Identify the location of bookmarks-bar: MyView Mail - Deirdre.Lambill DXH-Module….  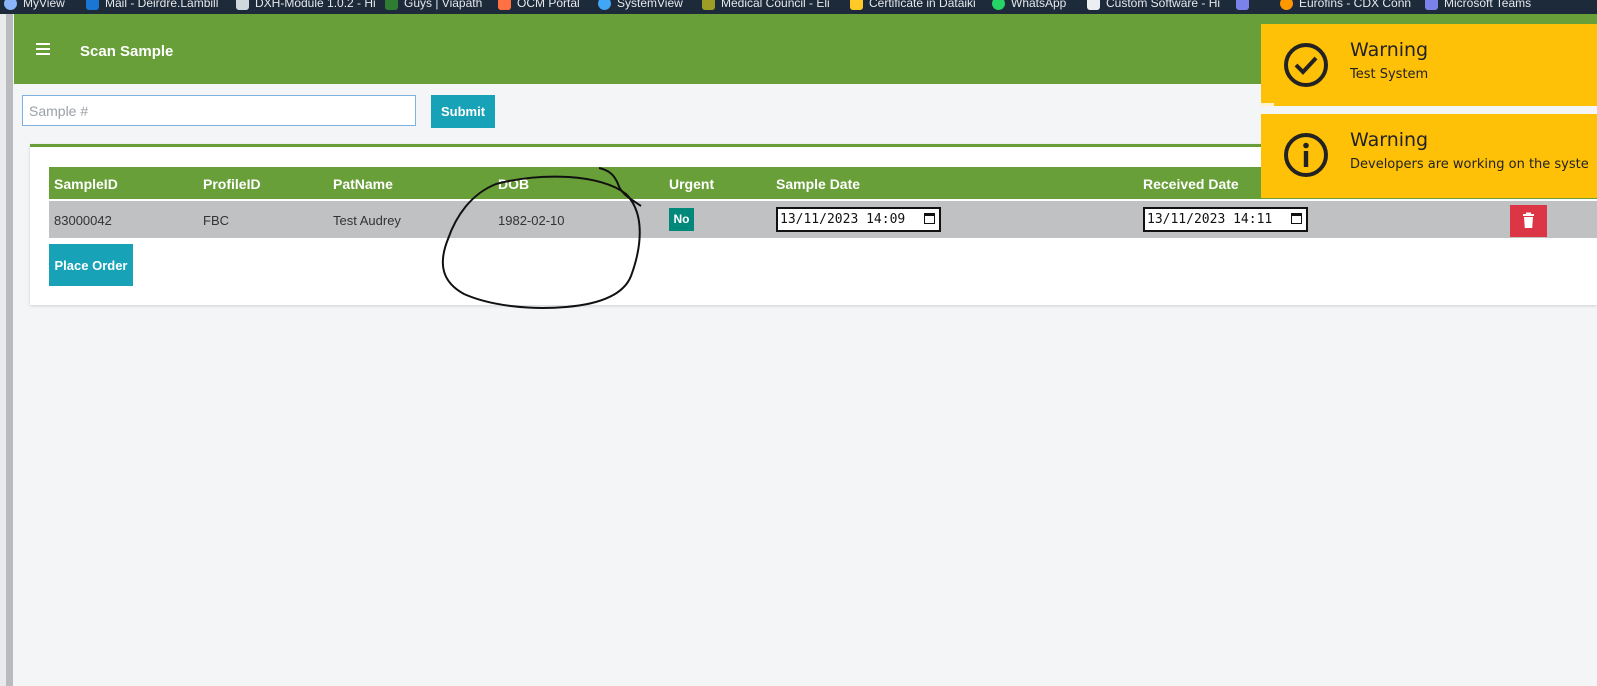
(798, 7).